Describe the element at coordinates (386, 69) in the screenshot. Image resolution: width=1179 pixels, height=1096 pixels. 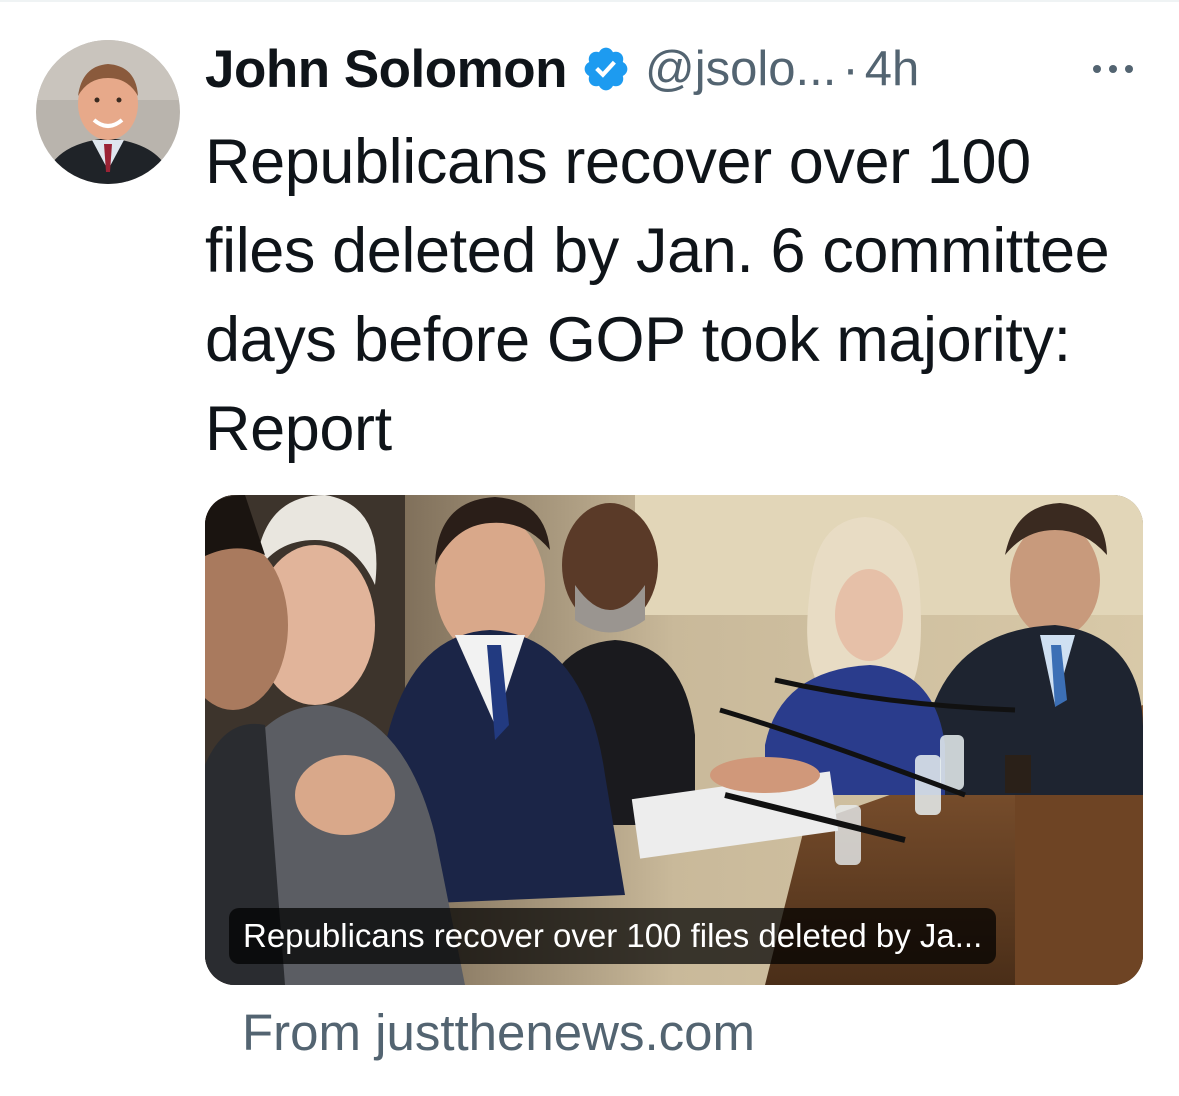
I see `display-name: John Solomon` at that location.